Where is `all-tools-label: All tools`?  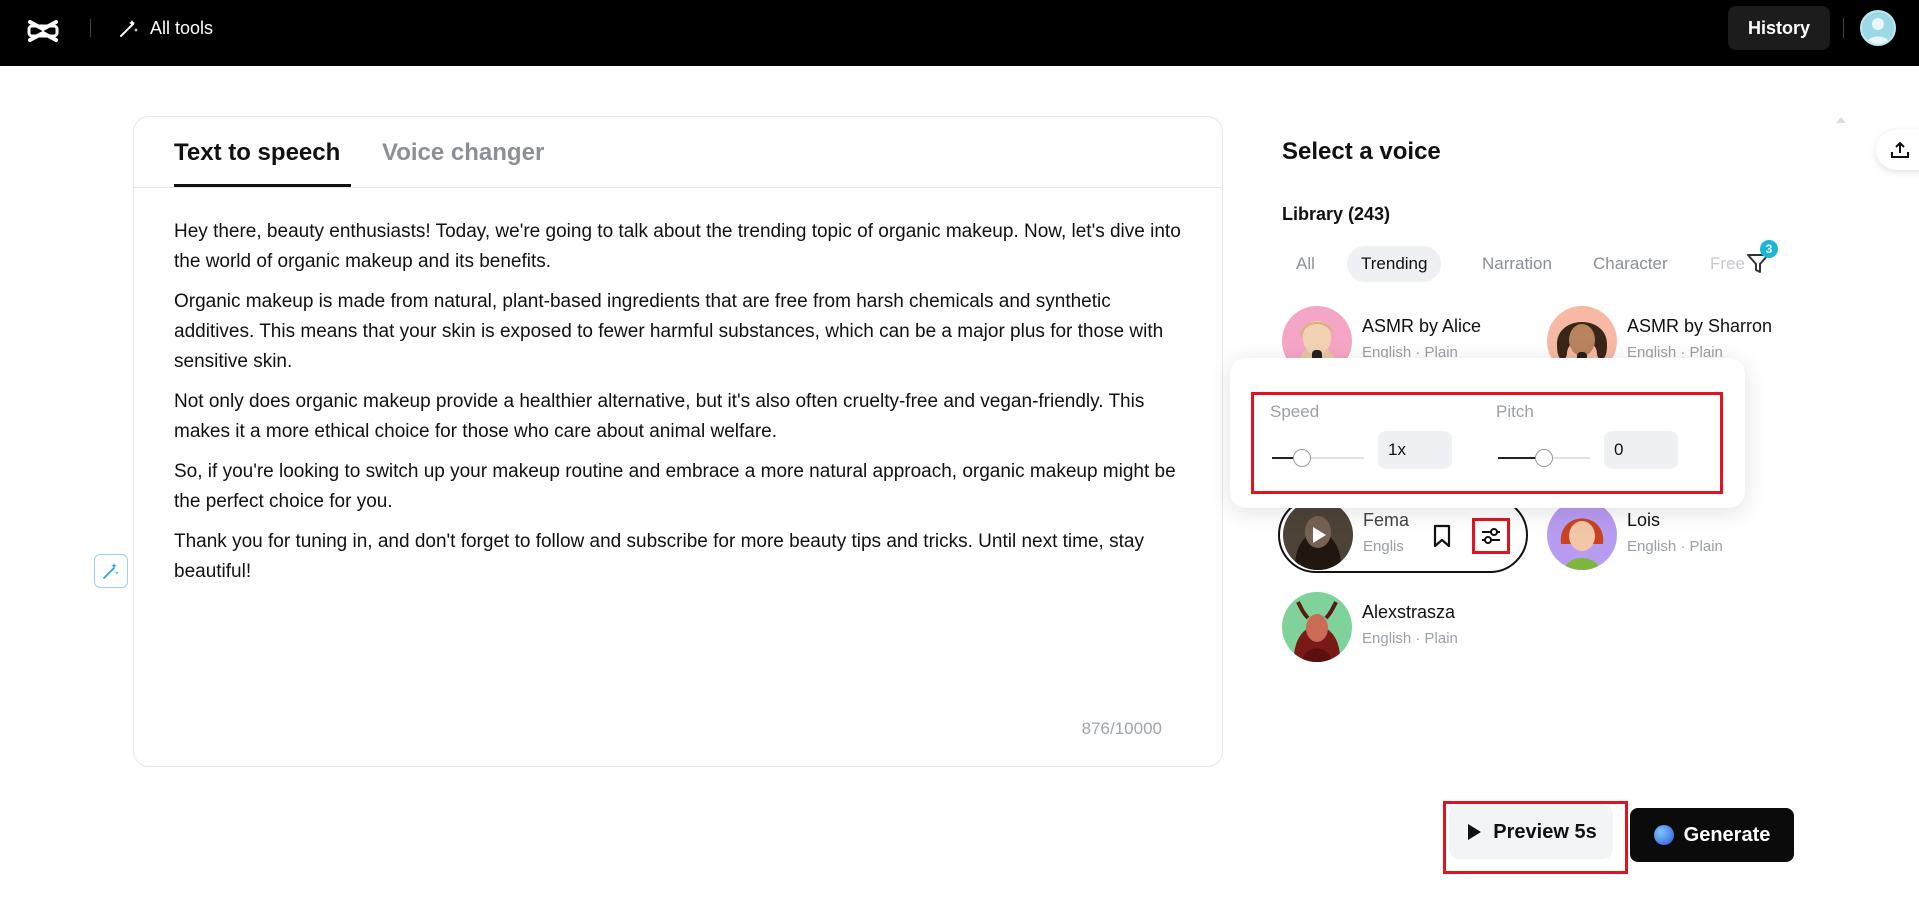 all-tools-label: All tools is located at coordinates (182, 27).